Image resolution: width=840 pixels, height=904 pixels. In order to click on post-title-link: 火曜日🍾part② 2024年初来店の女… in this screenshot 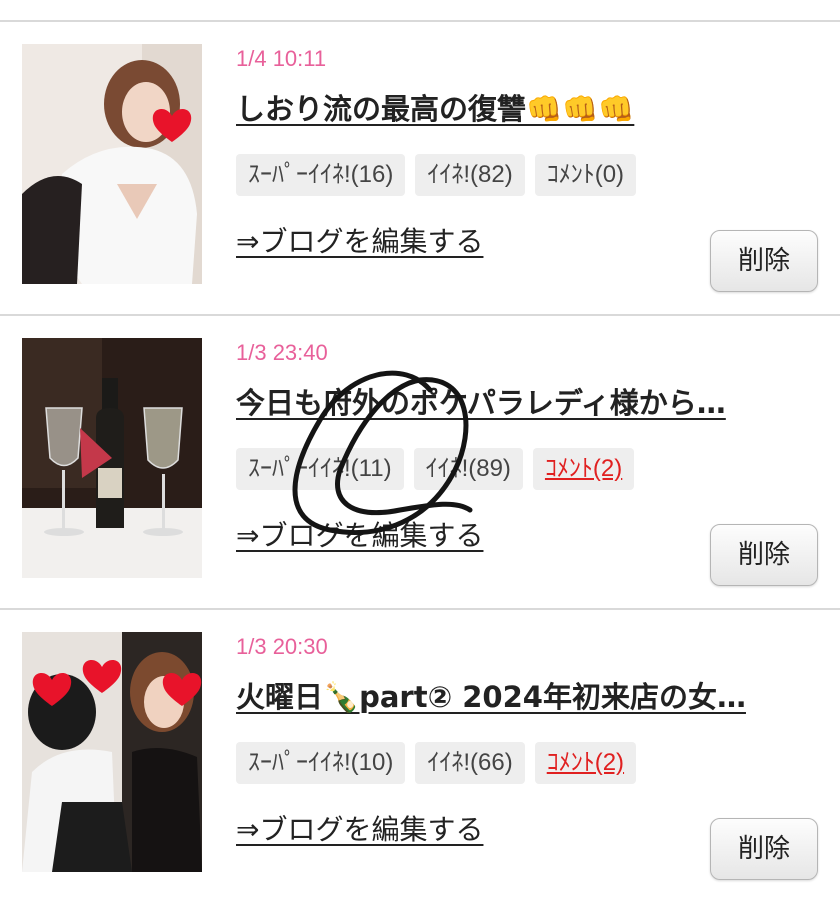, I will do `click(521, 695)`.